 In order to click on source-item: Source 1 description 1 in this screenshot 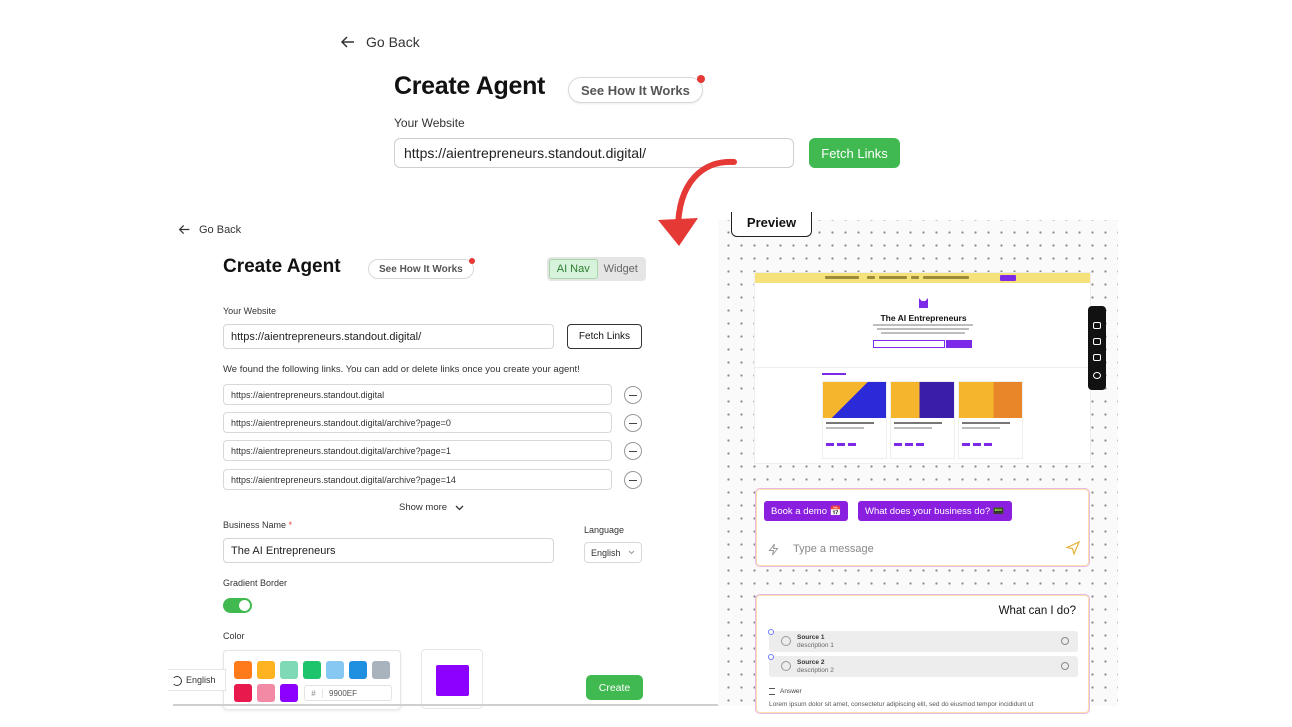, I will do `click(923, 640)`.